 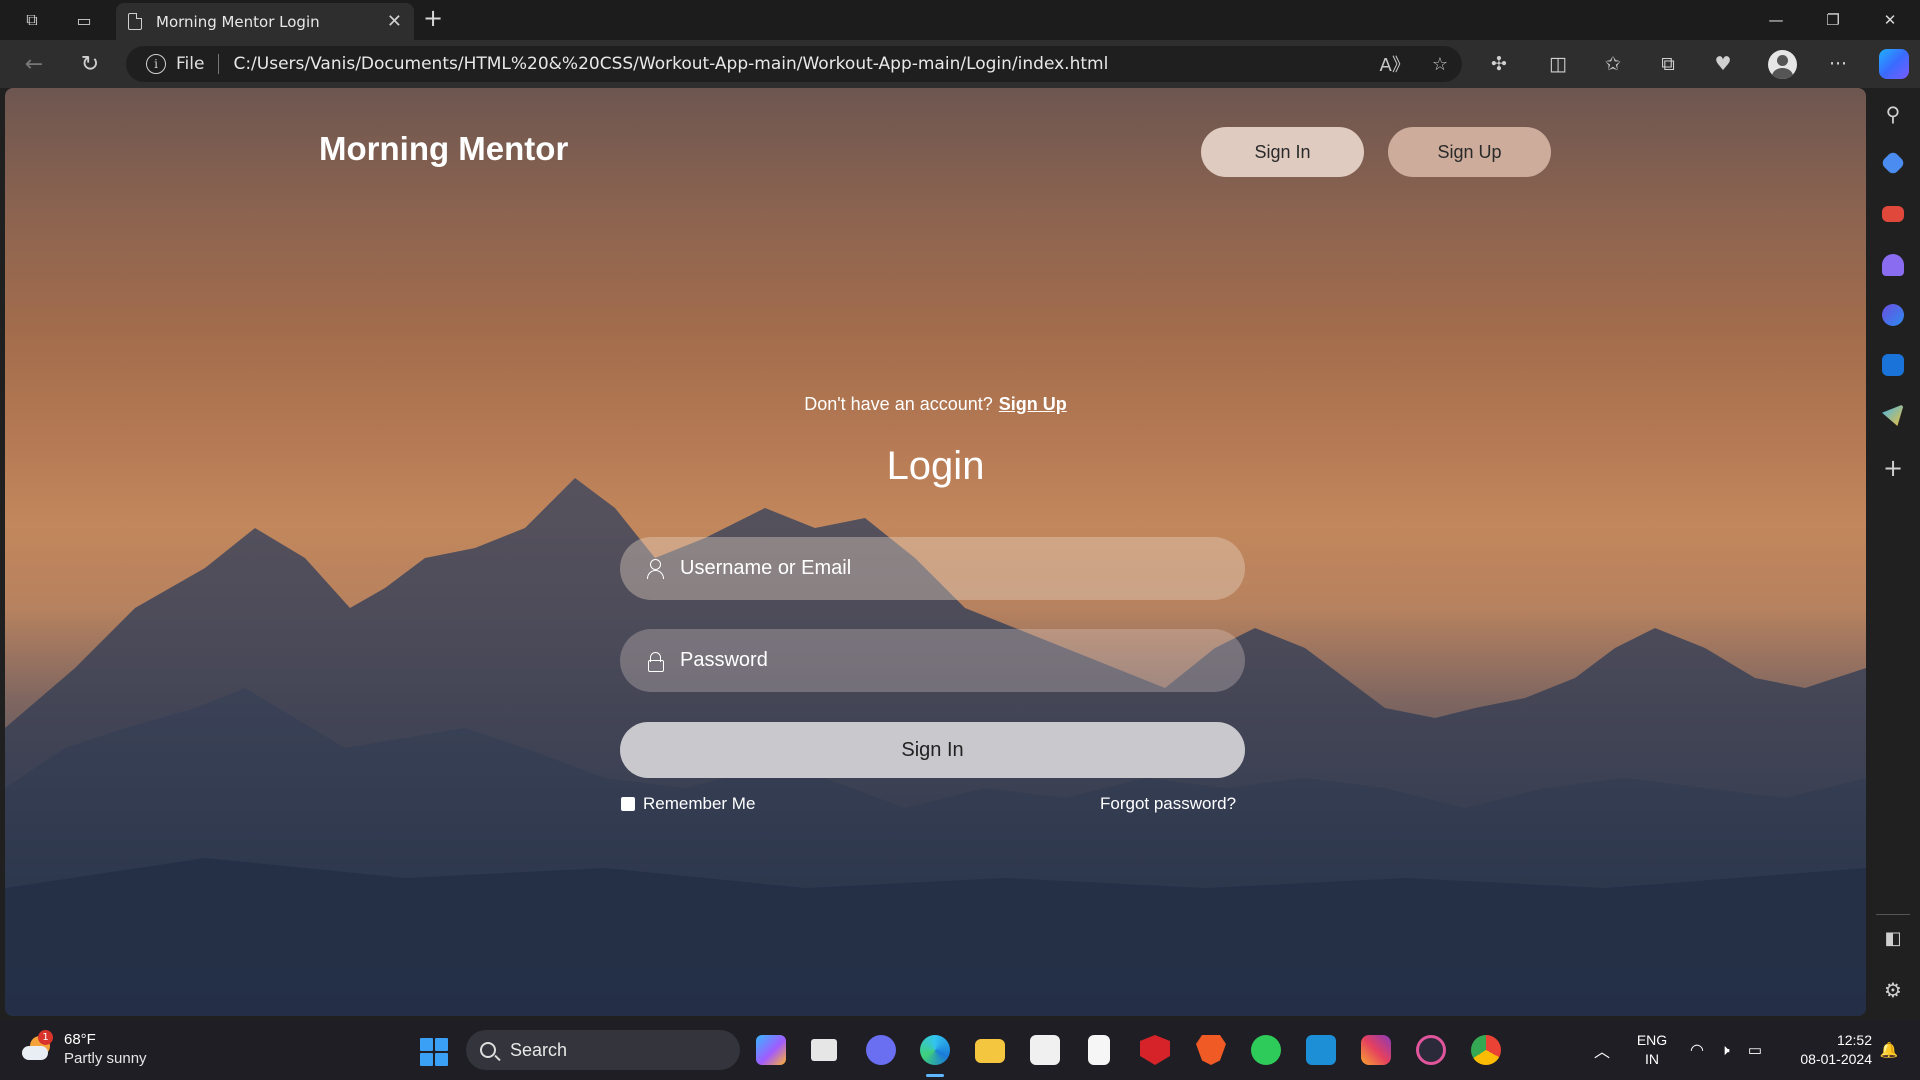 I want to click on sidebar-divider, so click(x=1893, y=914).